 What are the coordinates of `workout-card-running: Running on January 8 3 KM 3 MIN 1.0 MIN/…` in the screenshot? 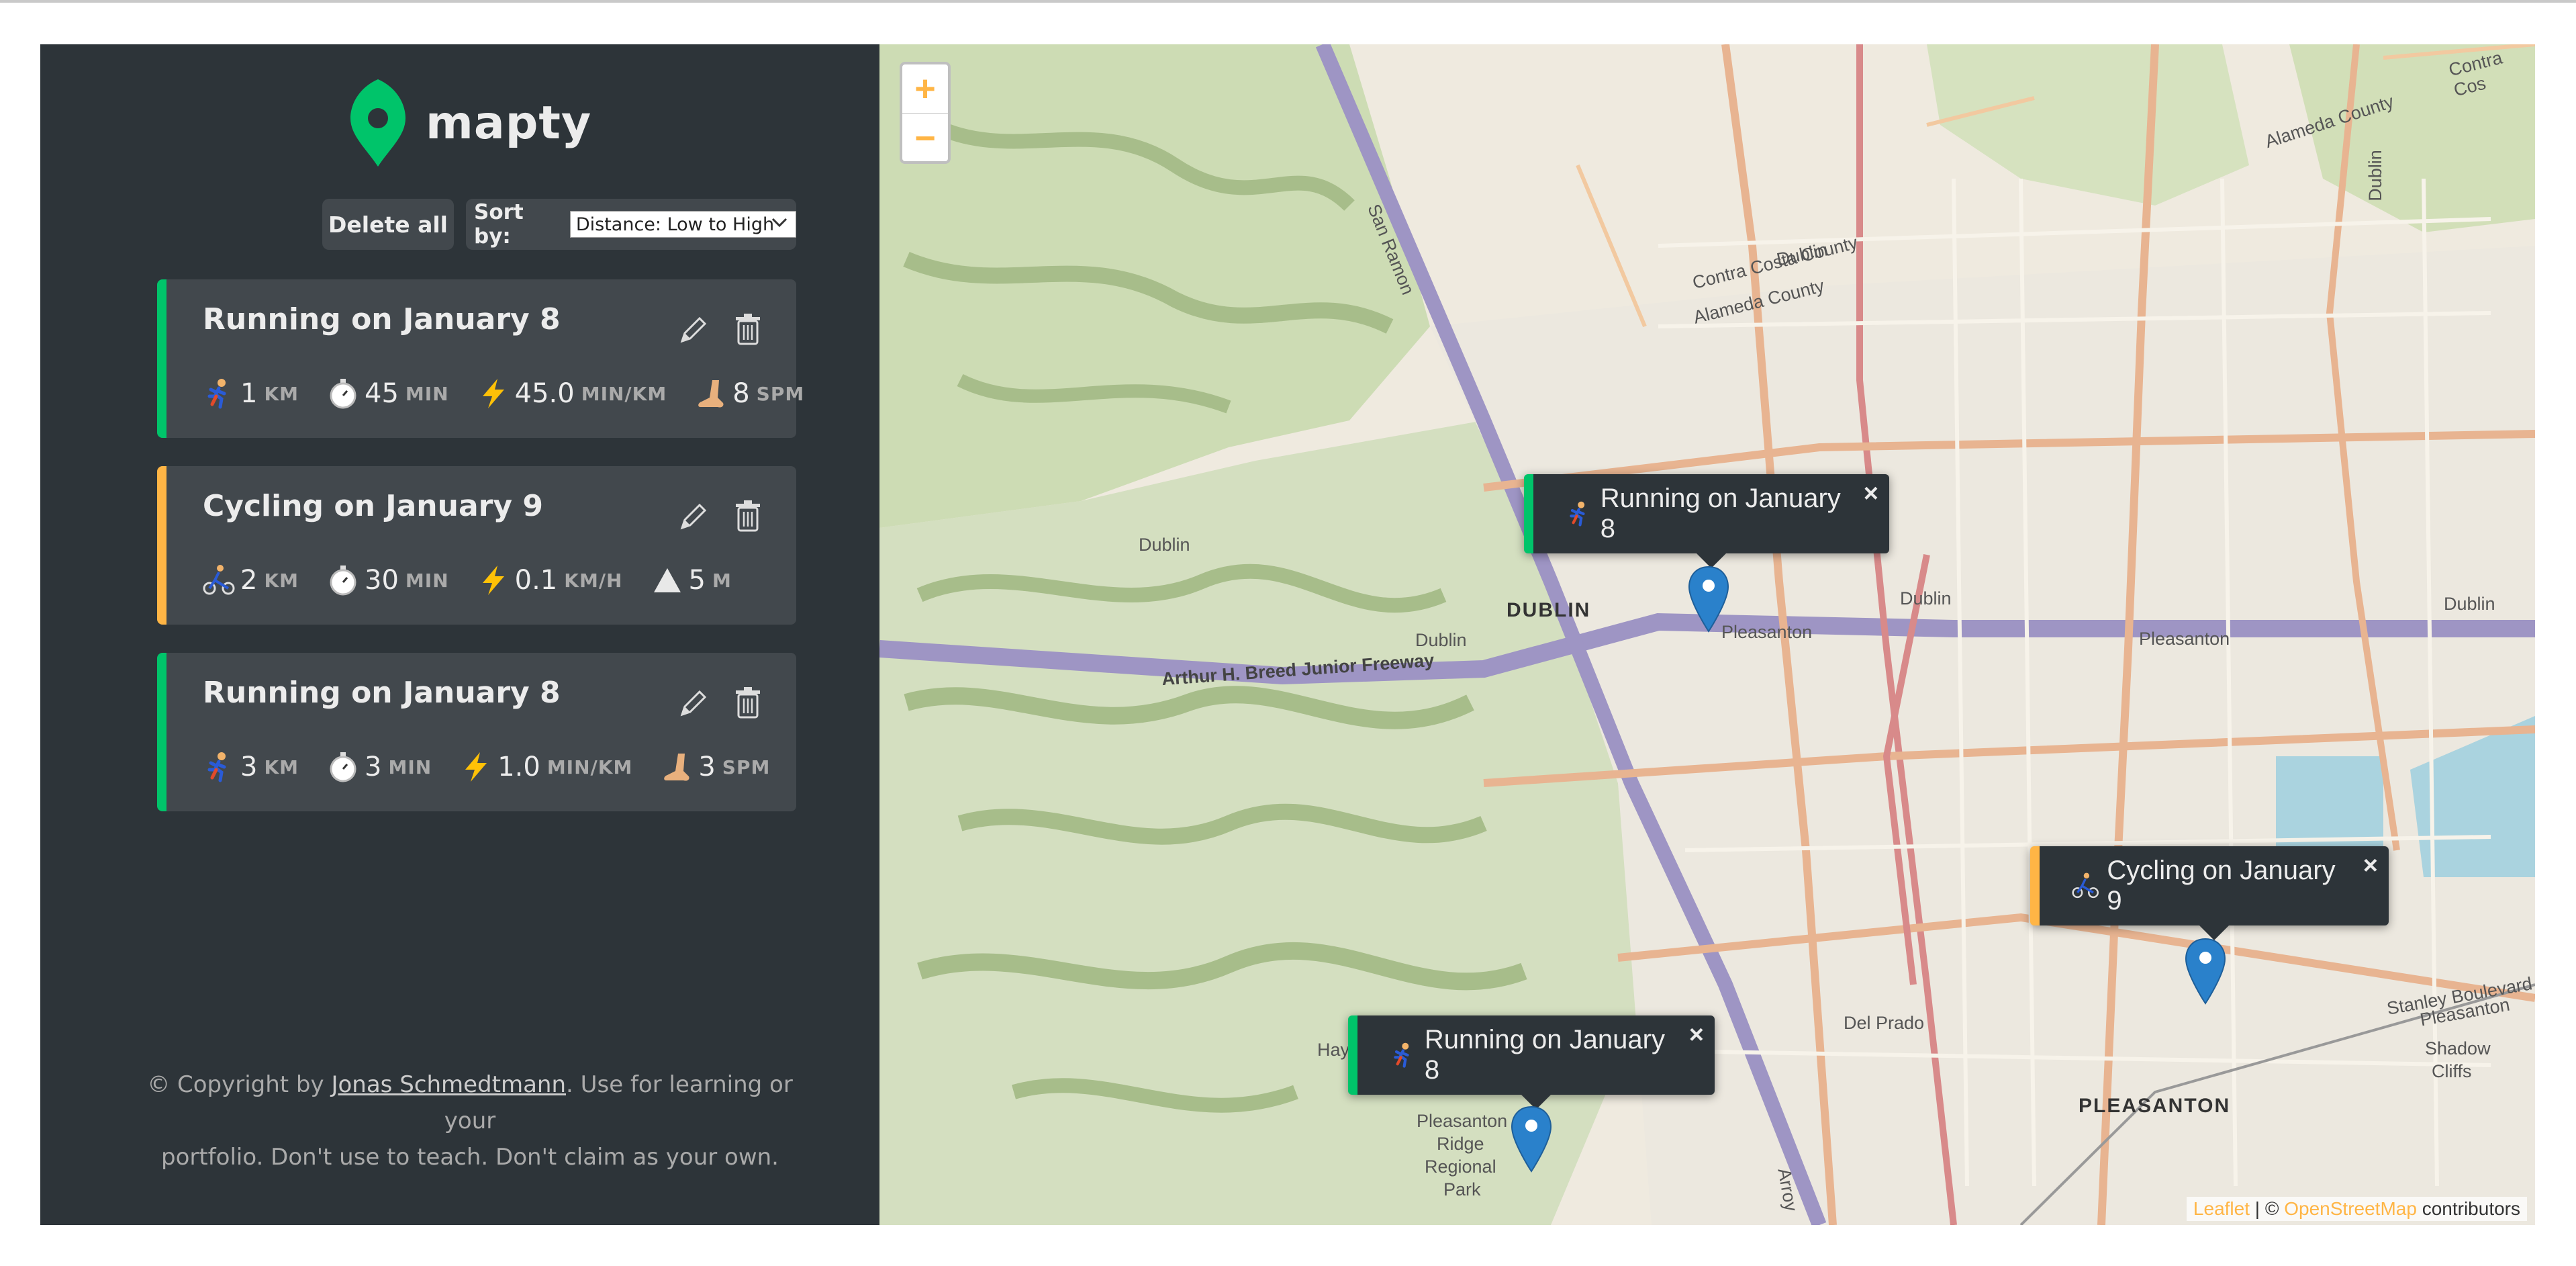 It's located at (476, 732).